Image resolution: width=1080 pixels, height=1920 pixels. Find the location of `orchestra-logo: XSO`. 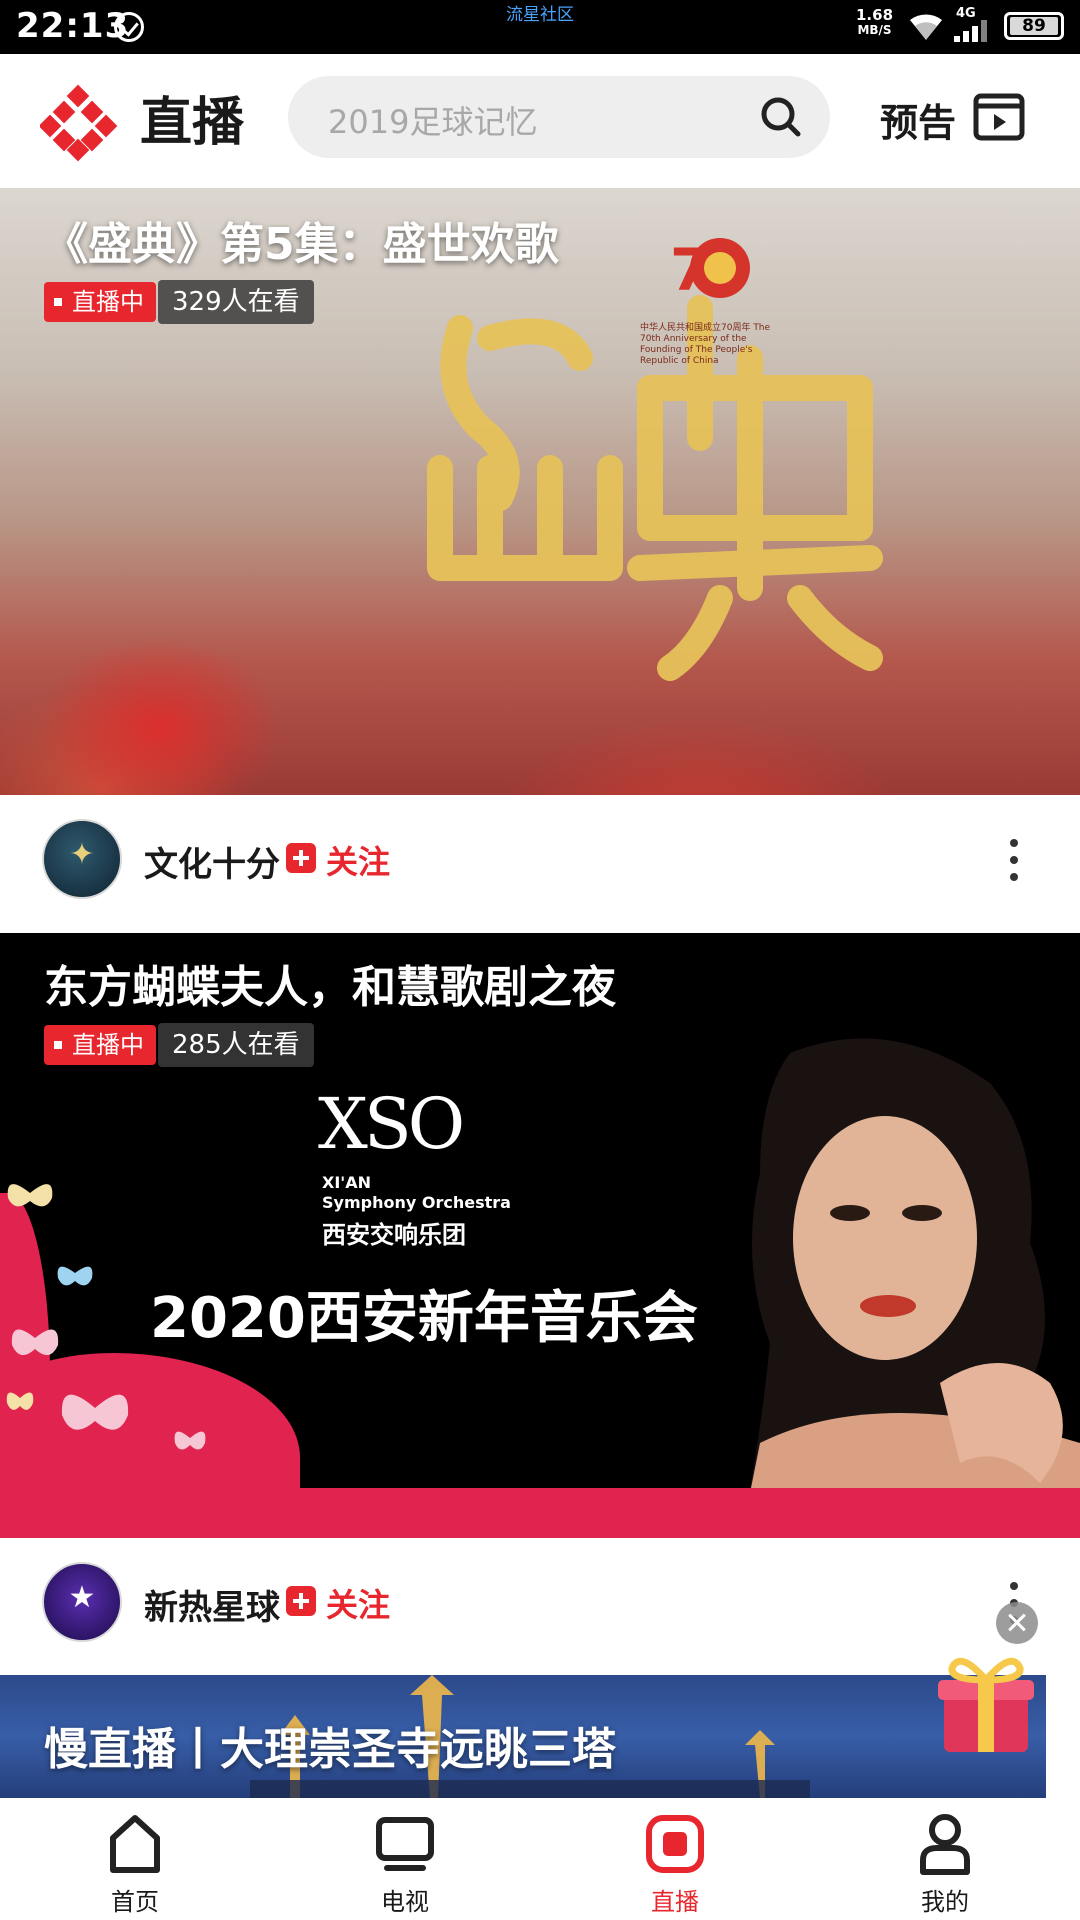

orchestra-logo: XSO is located at coordinates (391, 1124).